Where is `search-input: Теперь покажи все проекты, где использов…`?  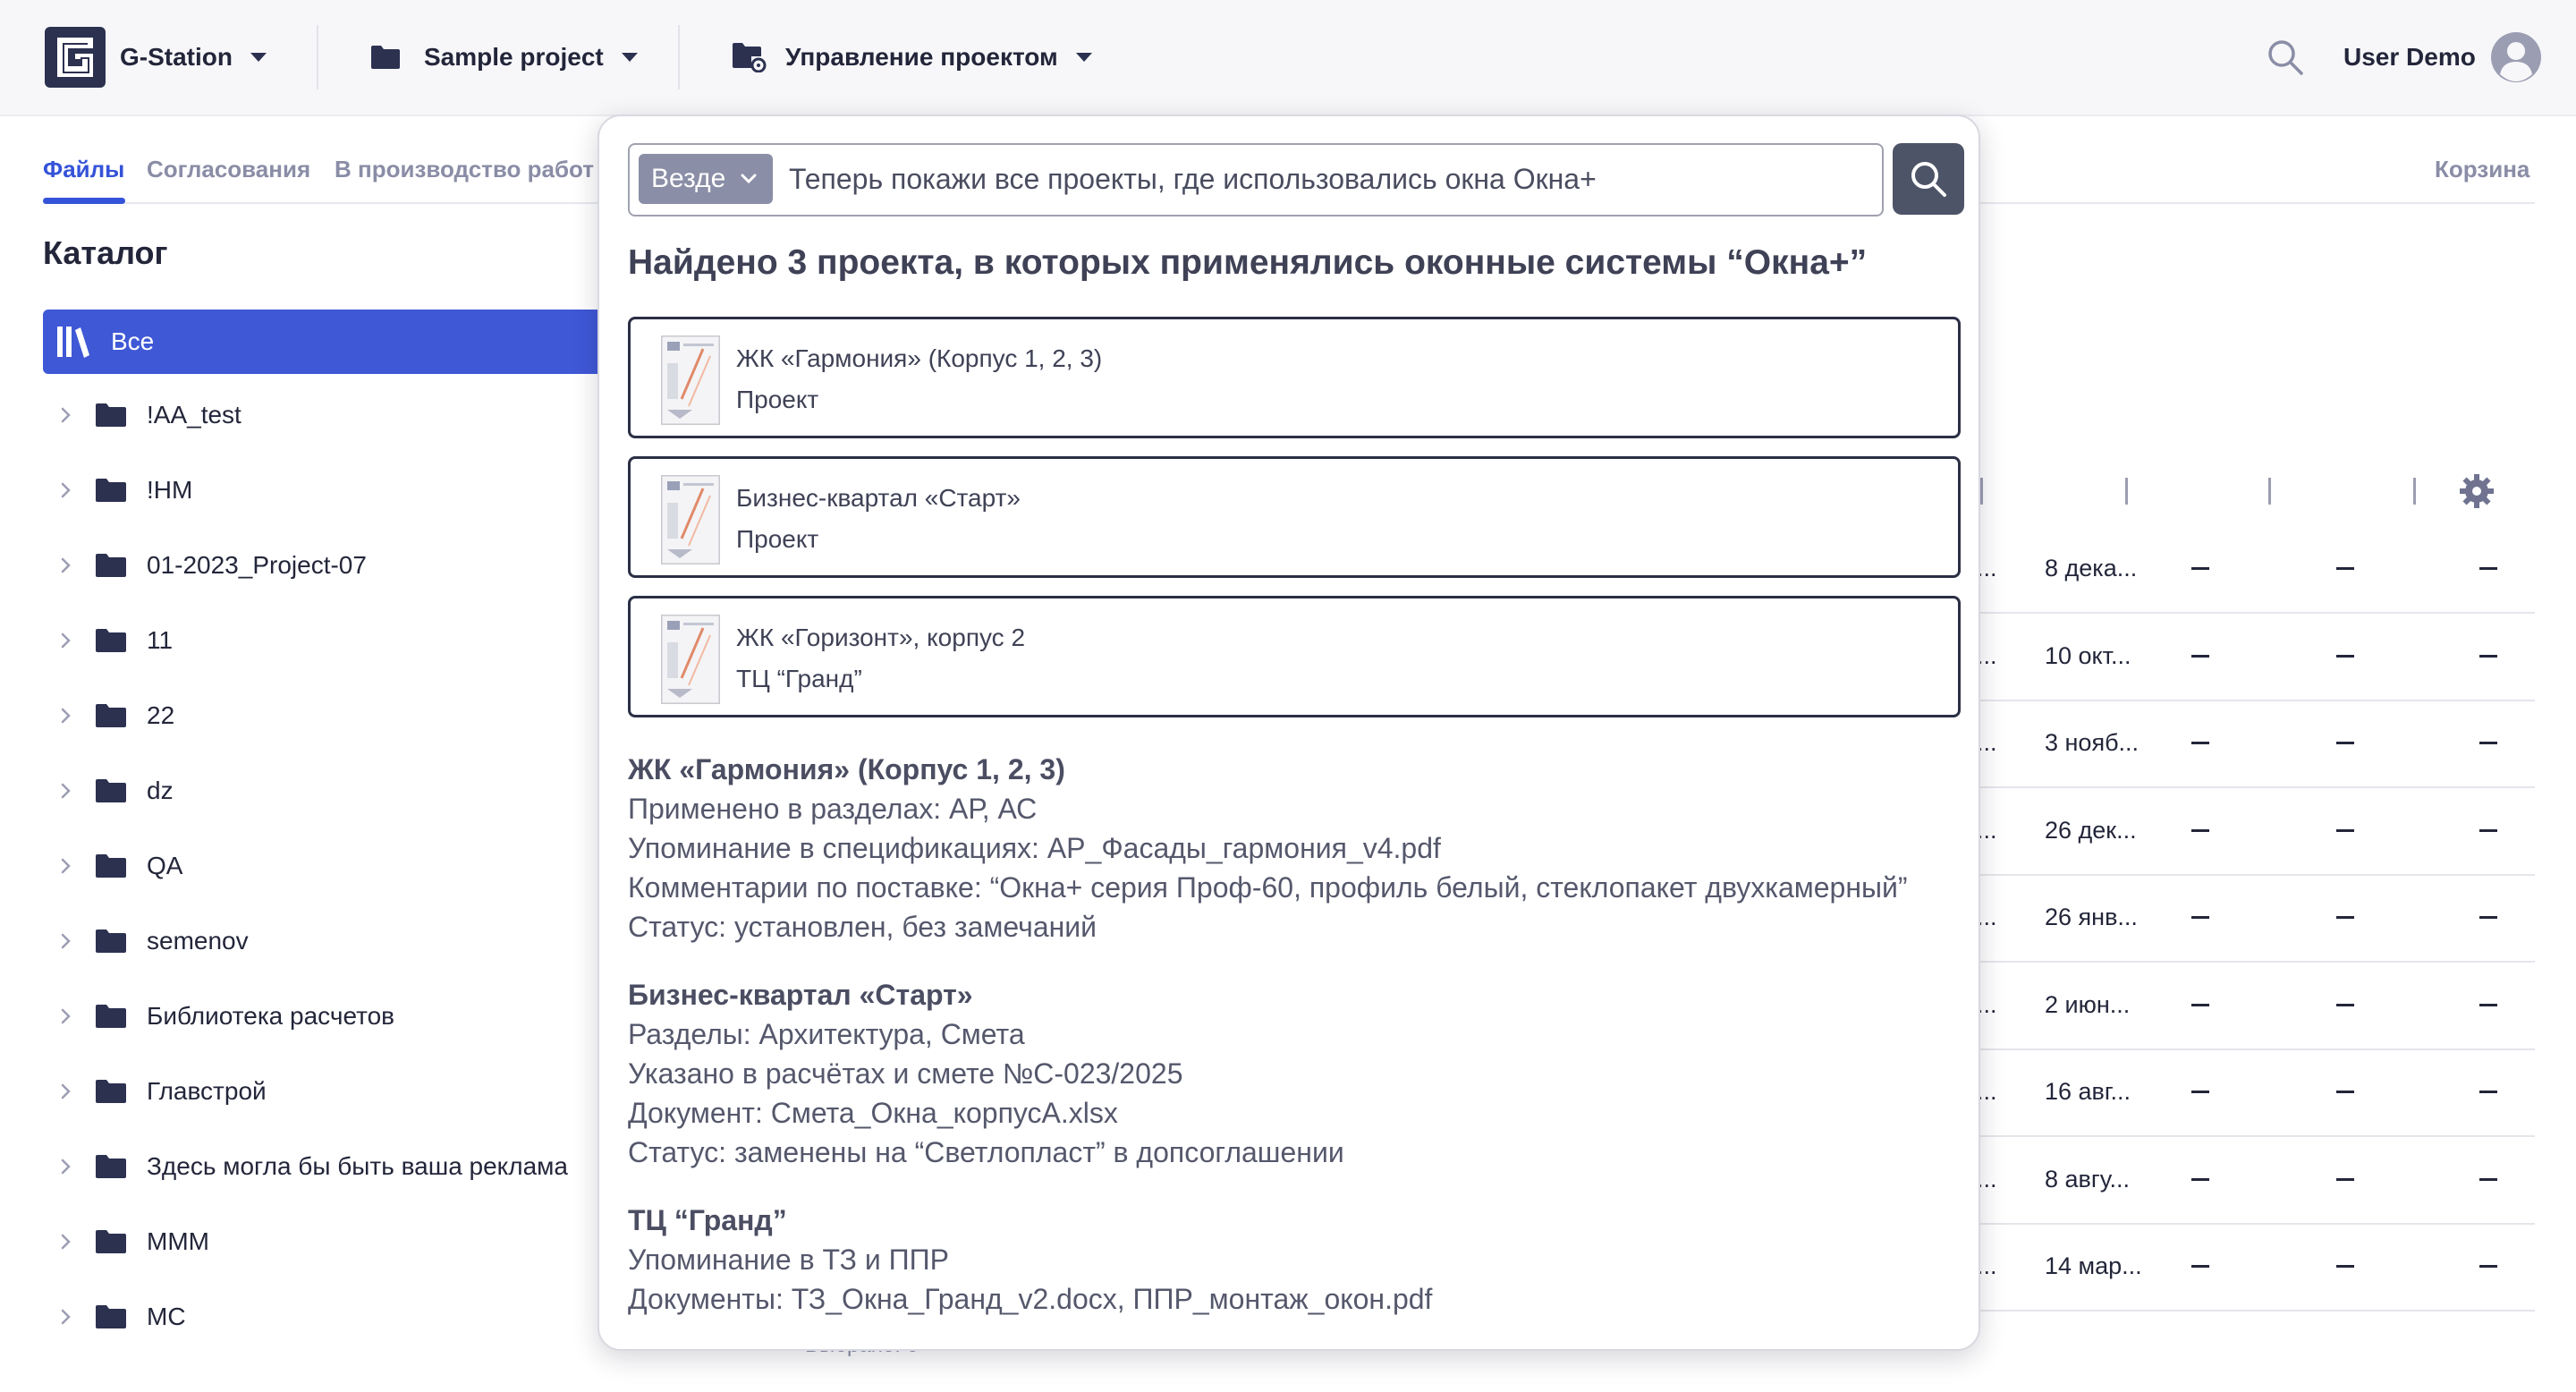
search-input: Теперь покажи все проекты, где использов… is located at coordinates (1193, 179).